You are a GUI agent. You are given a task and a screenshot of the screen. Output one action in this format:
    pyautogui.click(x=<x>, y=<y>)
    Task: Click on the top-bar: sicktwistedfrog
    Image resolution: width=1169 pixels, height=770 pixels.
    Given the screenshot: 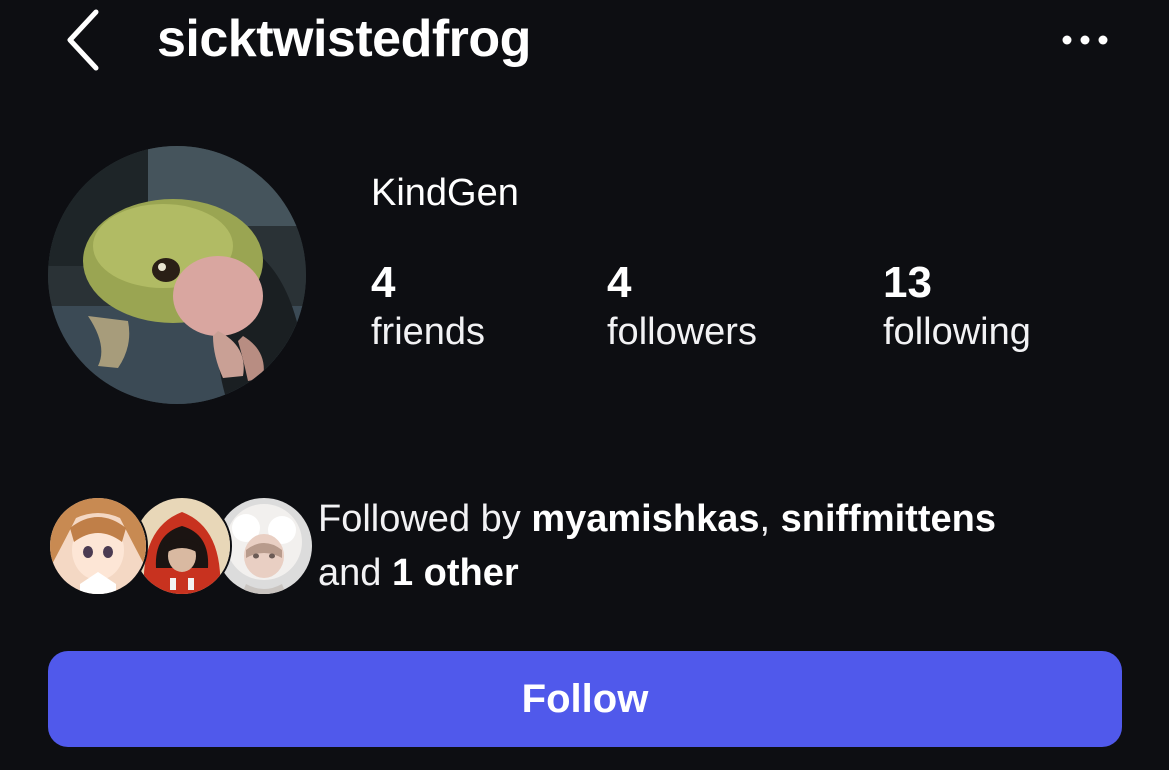 What is the action you would take?
    pyautogui.click(x=584, y=45)
    